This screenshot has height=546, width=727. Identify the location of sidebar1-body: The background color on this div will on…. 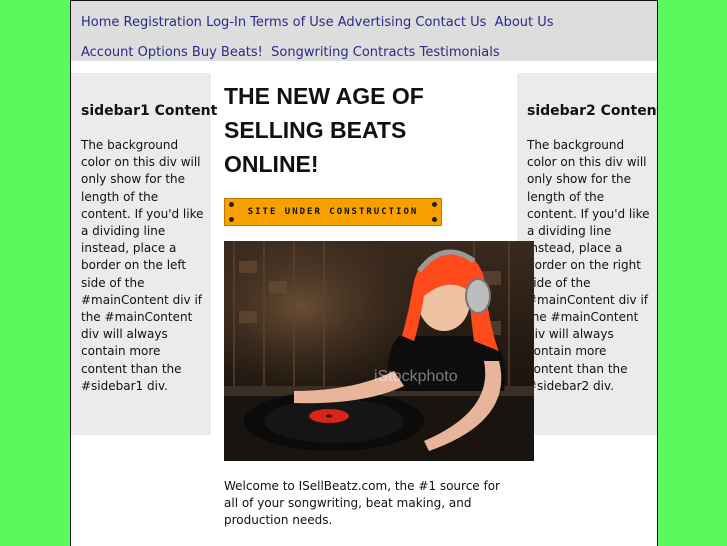
(142, 265).